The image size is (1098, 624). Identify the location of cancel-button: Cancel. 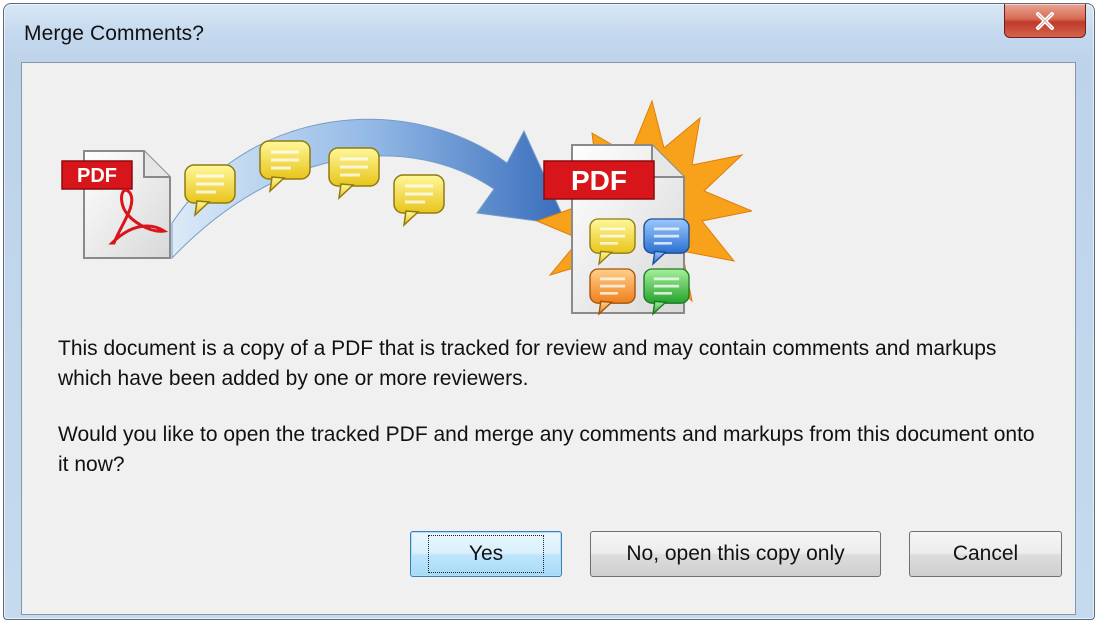
(985, 554).